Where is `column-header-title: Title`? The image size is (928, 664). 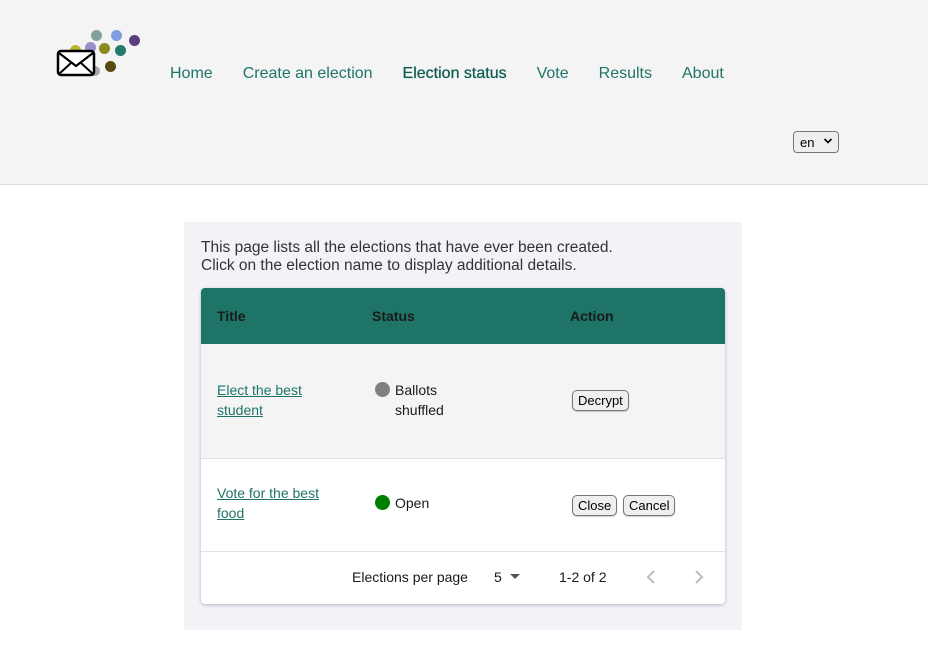
column-header-title: Title is located at coordinates (231, 316).